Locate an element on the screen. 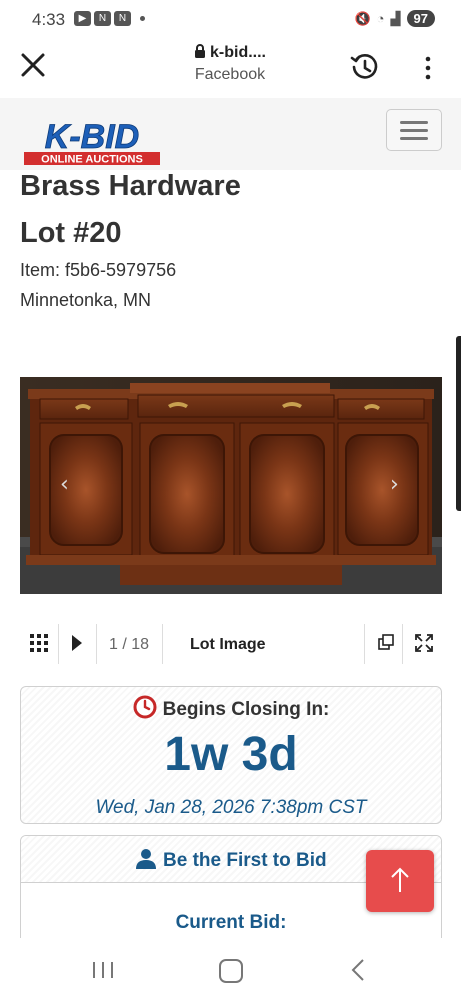 This screenshot has height=1000, width=461. system-icons: 🔇 ◔ ▟ 97 is located at coordinates (394, 18).